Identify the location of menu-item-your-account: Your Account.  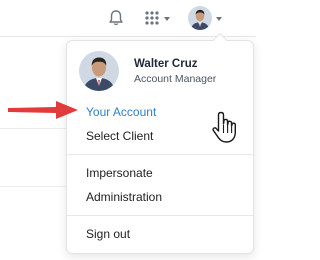
(121, 112).